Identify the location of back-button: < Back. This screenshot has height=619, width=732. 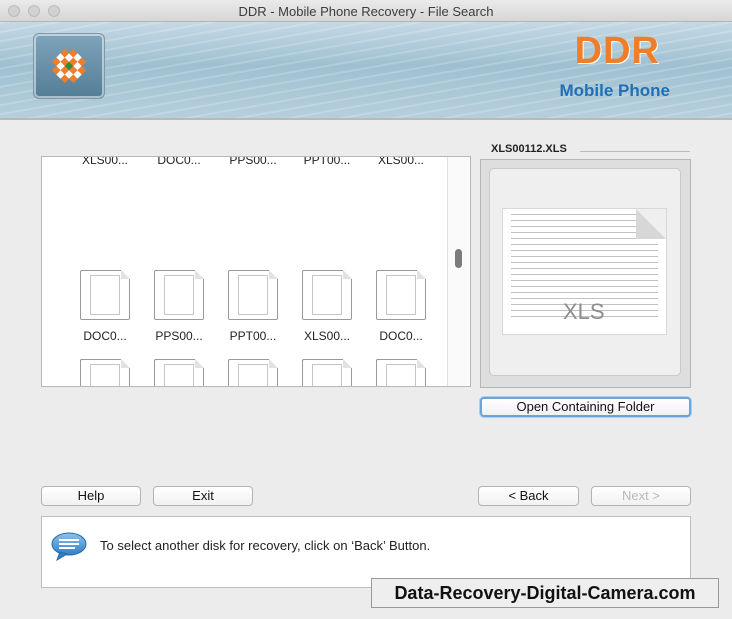
(528, 496).